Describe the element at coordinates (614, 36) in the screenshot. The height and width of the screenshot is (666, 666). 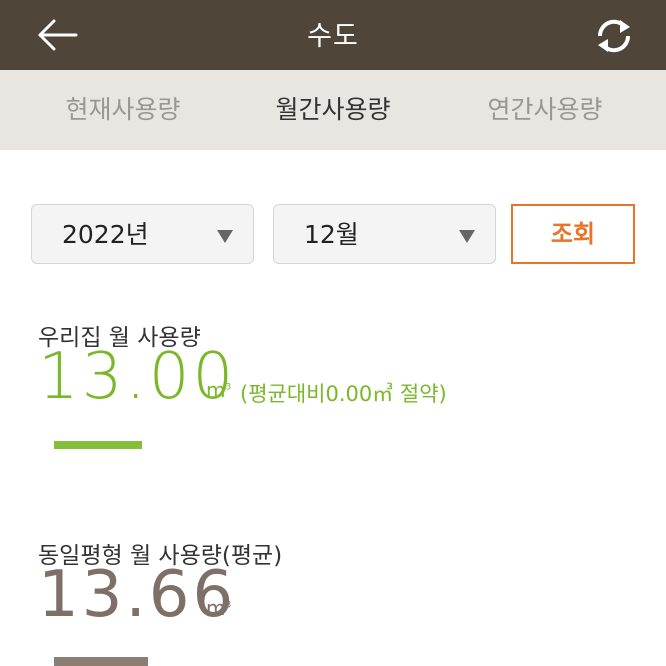
I see `refresh-icon` at that location.